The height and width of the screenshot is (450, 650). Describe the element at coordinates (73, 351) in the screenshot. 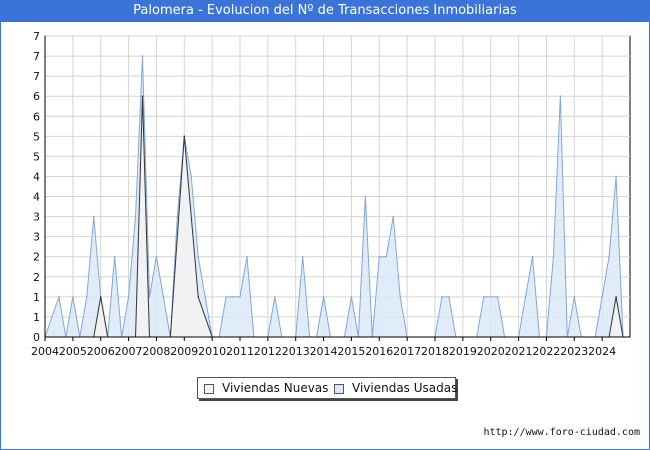

I see `x-tick-label: 2005` at that location.